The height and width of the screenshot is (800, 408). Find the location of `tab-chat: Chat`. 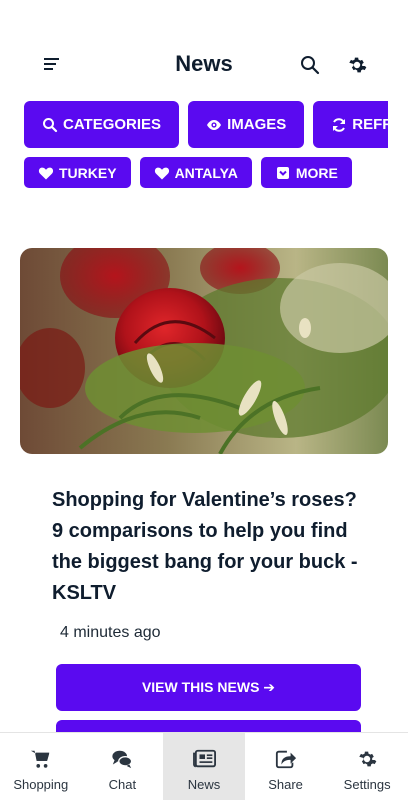

tab-chat: Chat is located at coordinates (123, 766).